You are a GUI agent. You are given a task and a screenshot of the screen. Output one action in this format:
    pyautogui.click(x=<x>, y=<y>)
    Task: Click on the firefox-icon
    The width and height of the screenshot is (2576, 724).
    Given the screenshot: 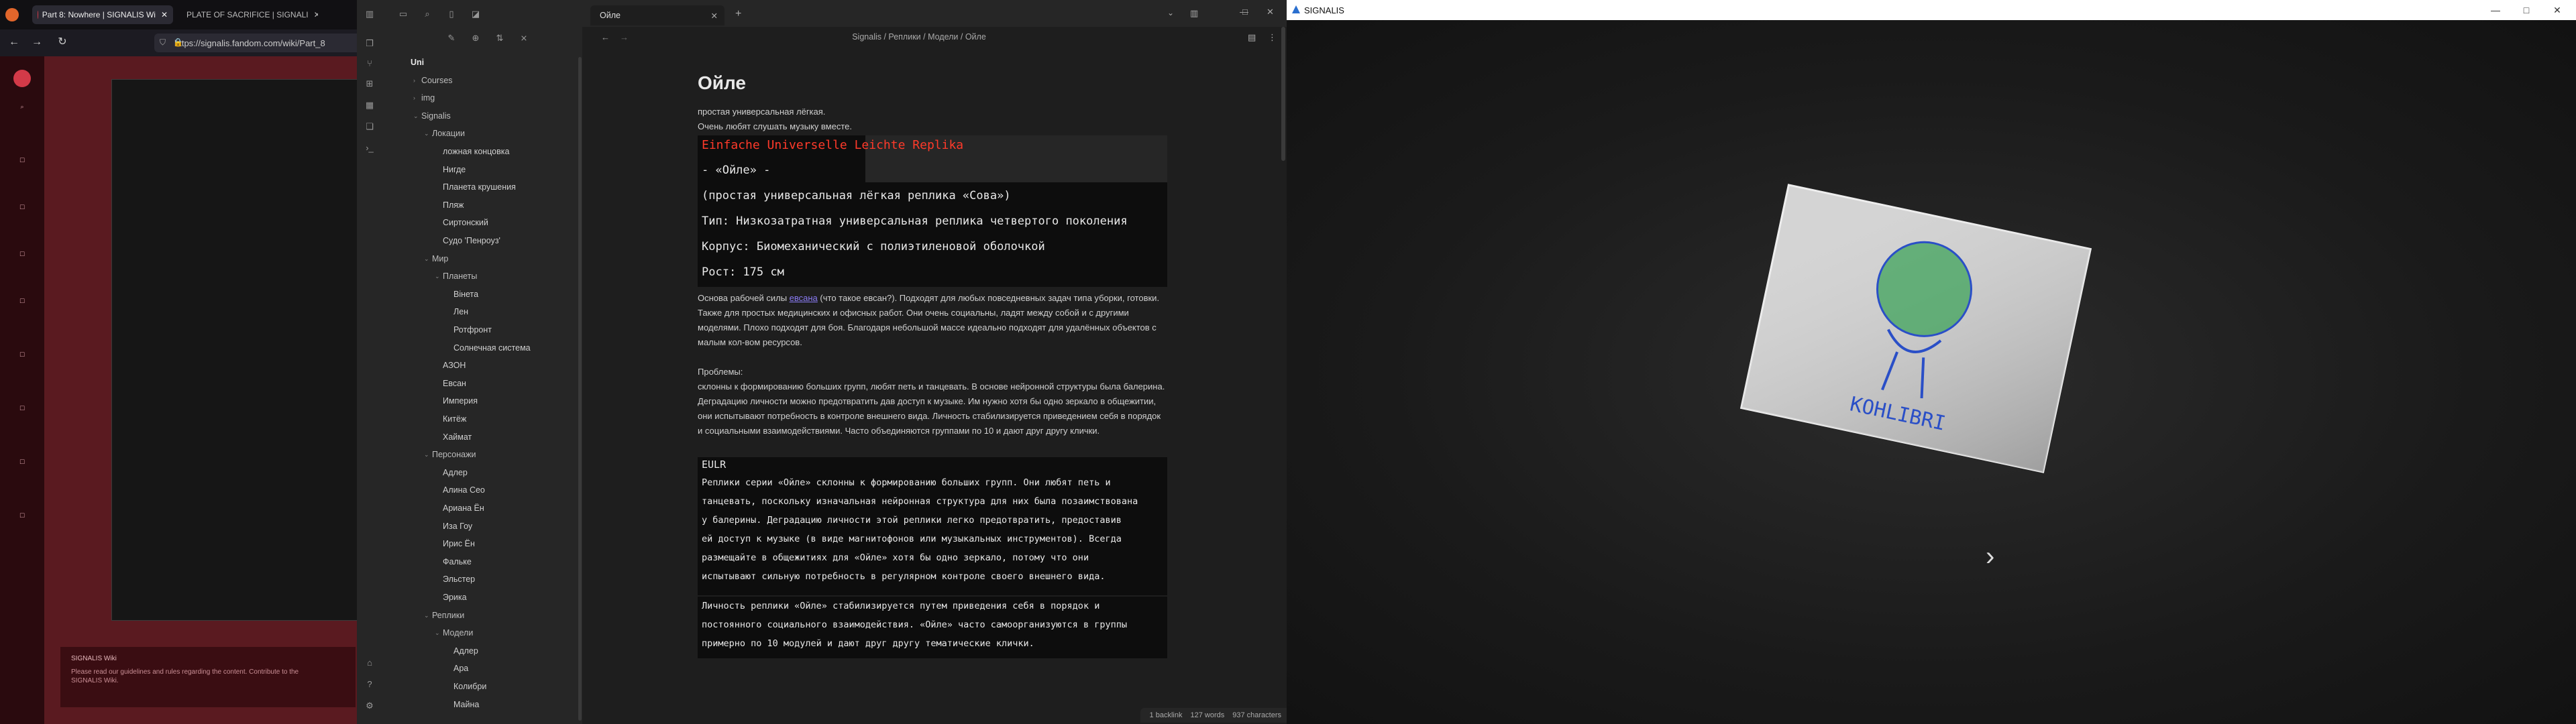 What is the action you would take?
    pyautogui.click(x=12, y=14)
    